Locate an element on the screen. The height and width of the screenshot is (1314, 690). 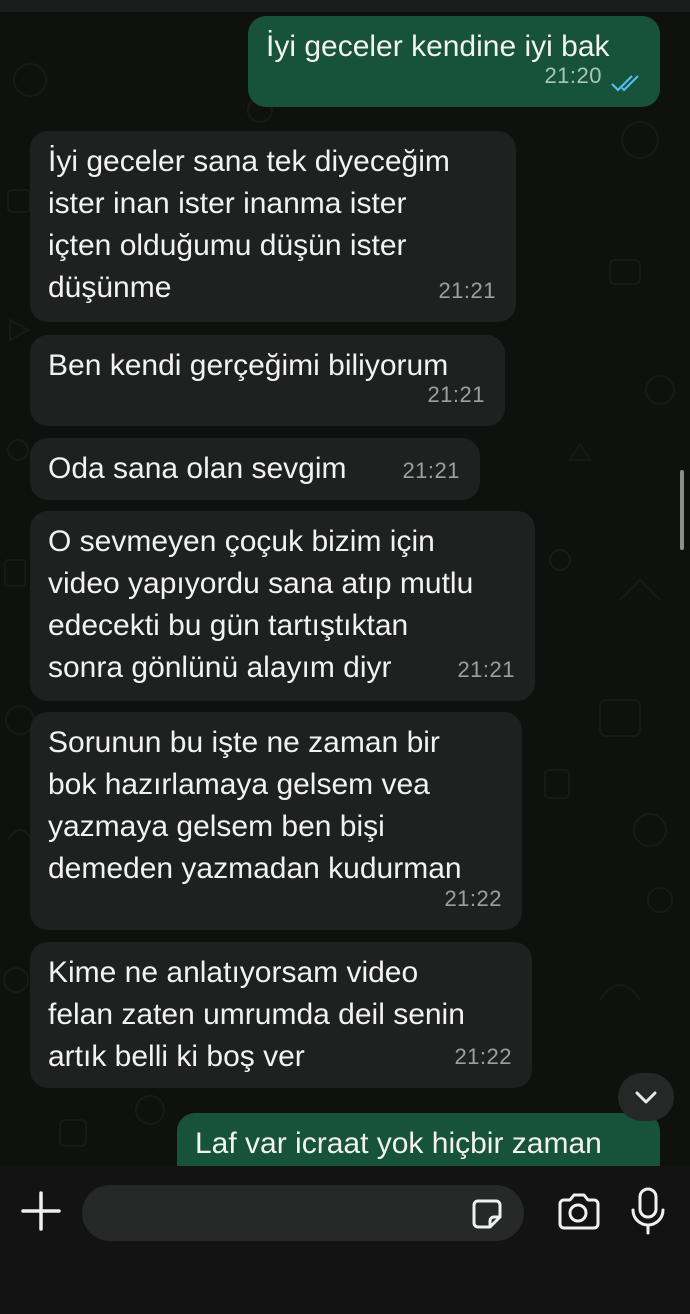
camera-icon is located at coordinates (578, 1212).